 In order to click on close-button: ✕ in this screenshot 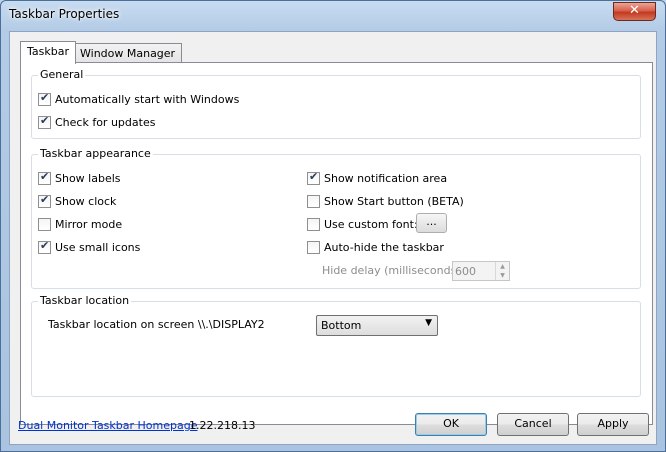, I will do `click(634, 11)`.